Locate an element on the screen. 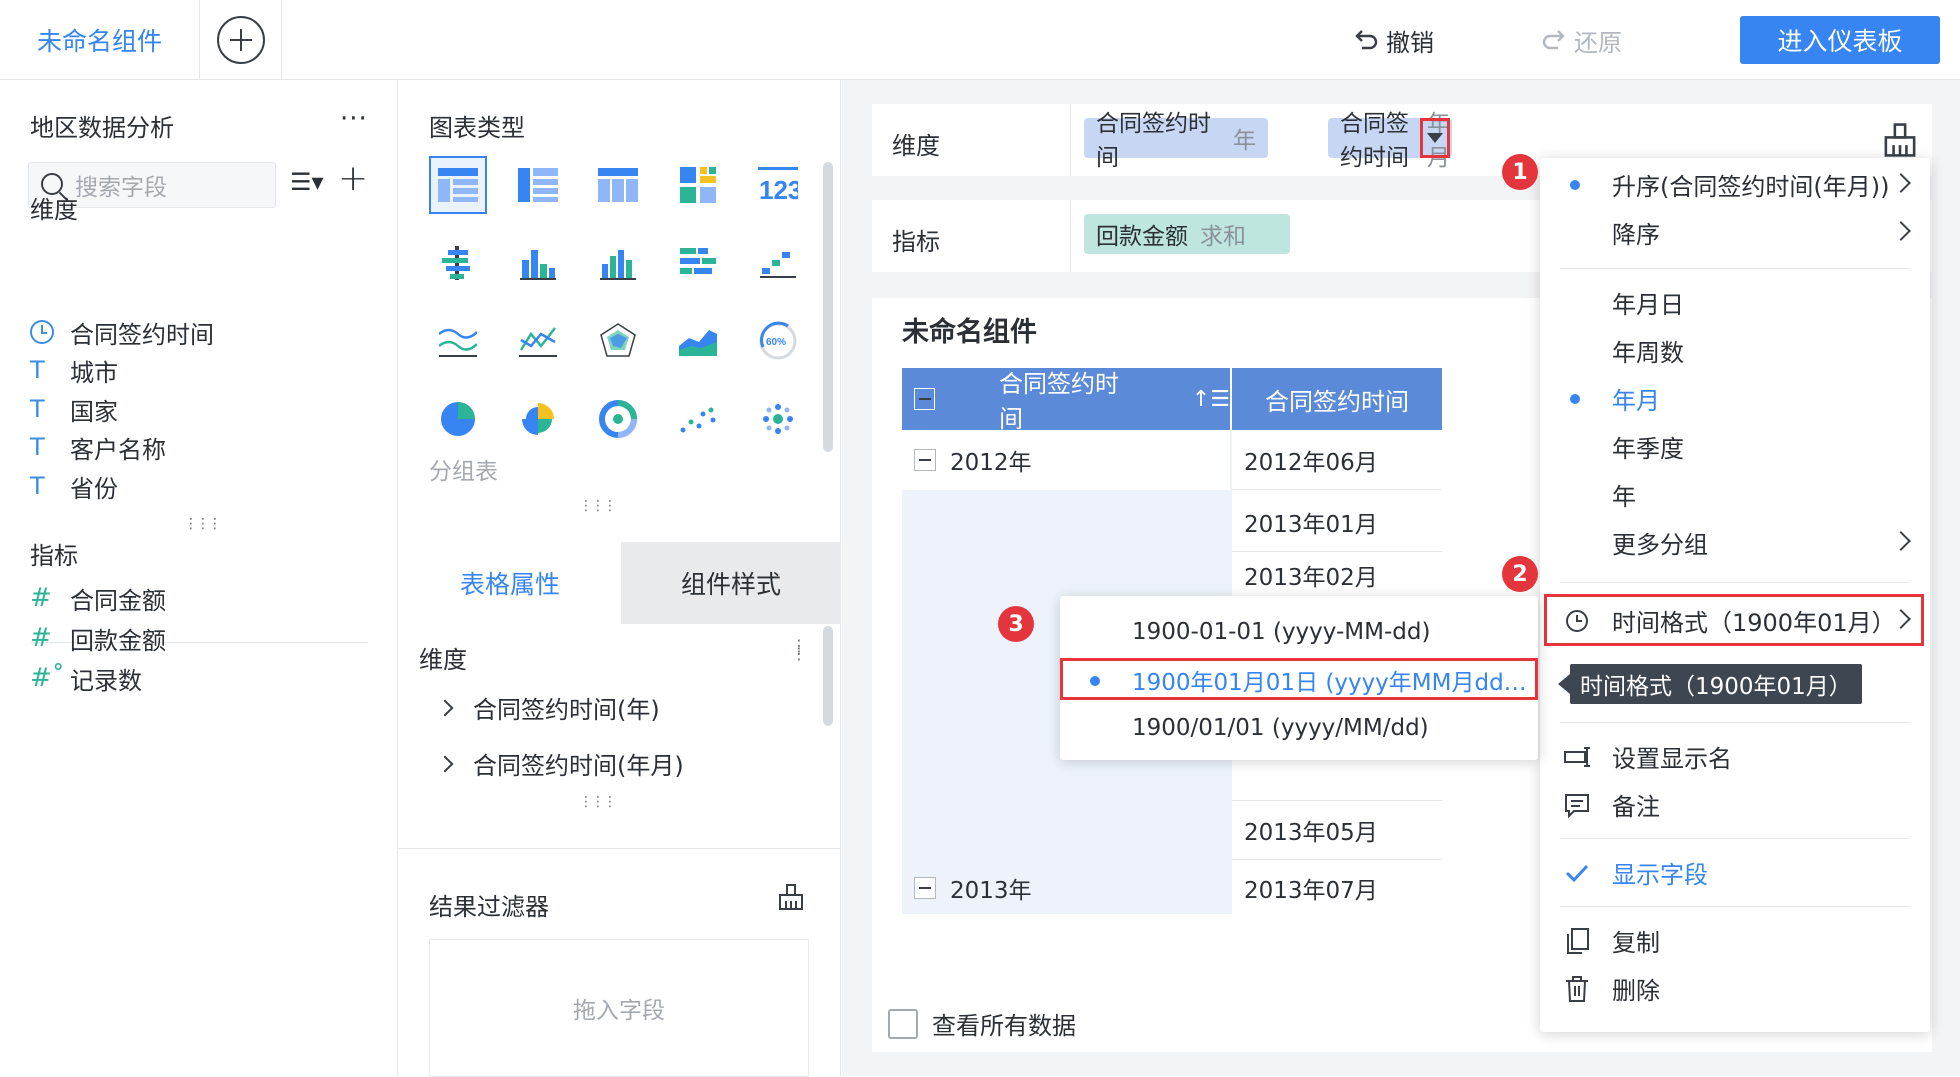 Image resolution: width=1960 pixels, height=1077 pixels. cross-table-type is located at coordinates (618, 185).